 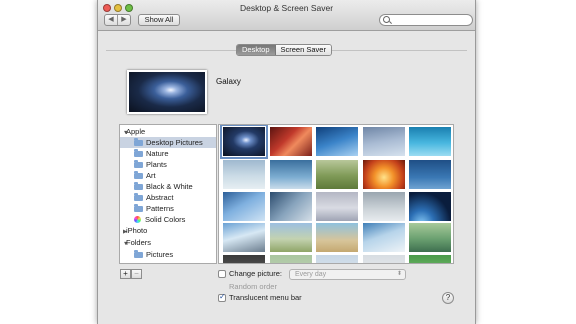 What do you see at coordinates (168, 175) in the screenshot?
I see `sidebar-item-art: Art` at bounding box center [168, 175].